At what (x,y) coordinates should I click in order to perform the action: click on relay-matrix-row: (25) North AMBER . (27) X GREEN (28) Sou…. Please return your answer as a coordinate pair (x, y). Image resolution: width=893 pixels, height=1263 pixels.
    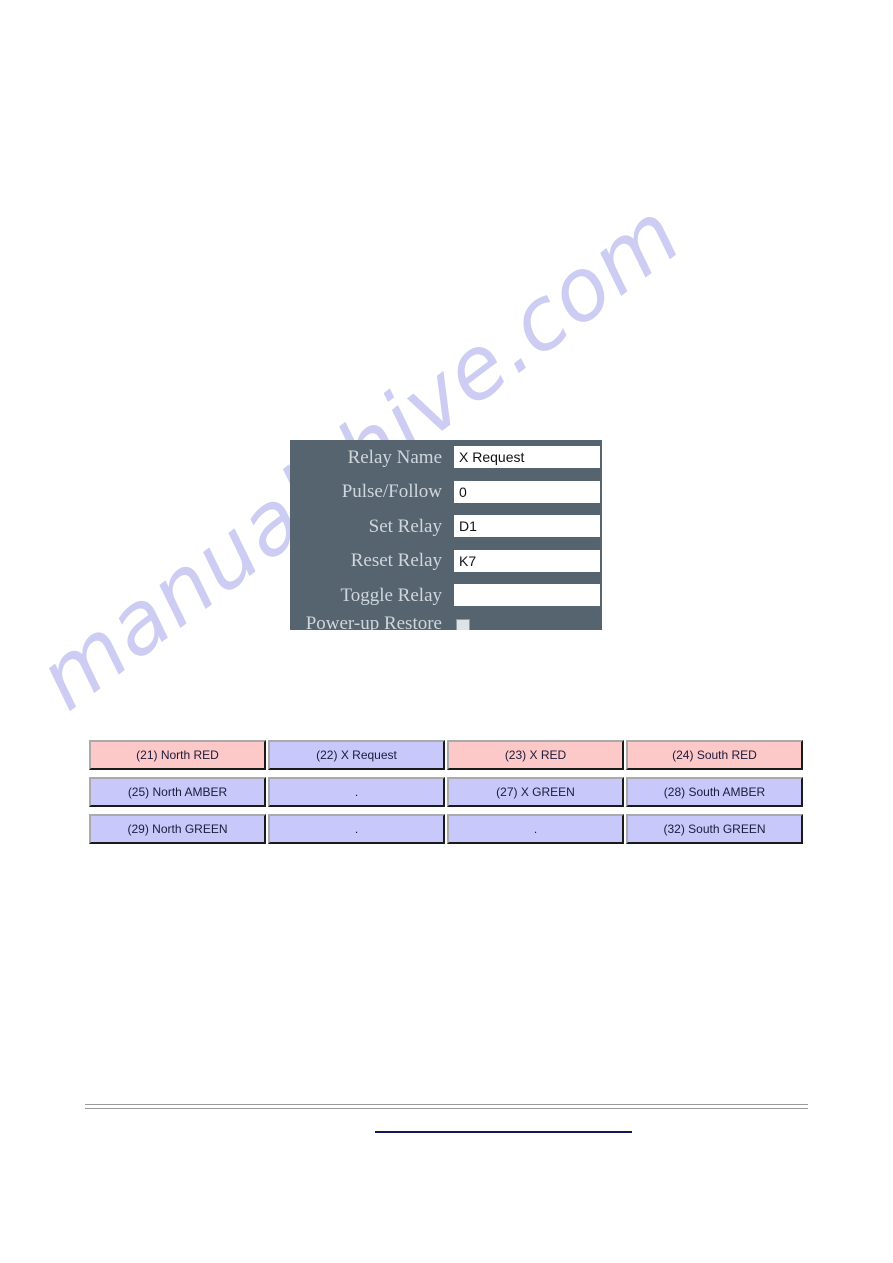
    Looking at the image, I should click on (446, 792).